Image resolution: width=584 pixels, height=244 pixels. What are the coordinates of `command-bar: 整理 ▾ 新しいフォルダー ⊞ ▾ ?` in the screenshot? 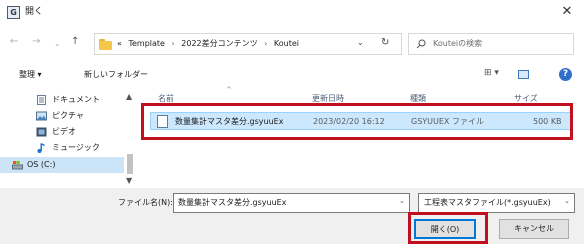 It's located at (292, 75).